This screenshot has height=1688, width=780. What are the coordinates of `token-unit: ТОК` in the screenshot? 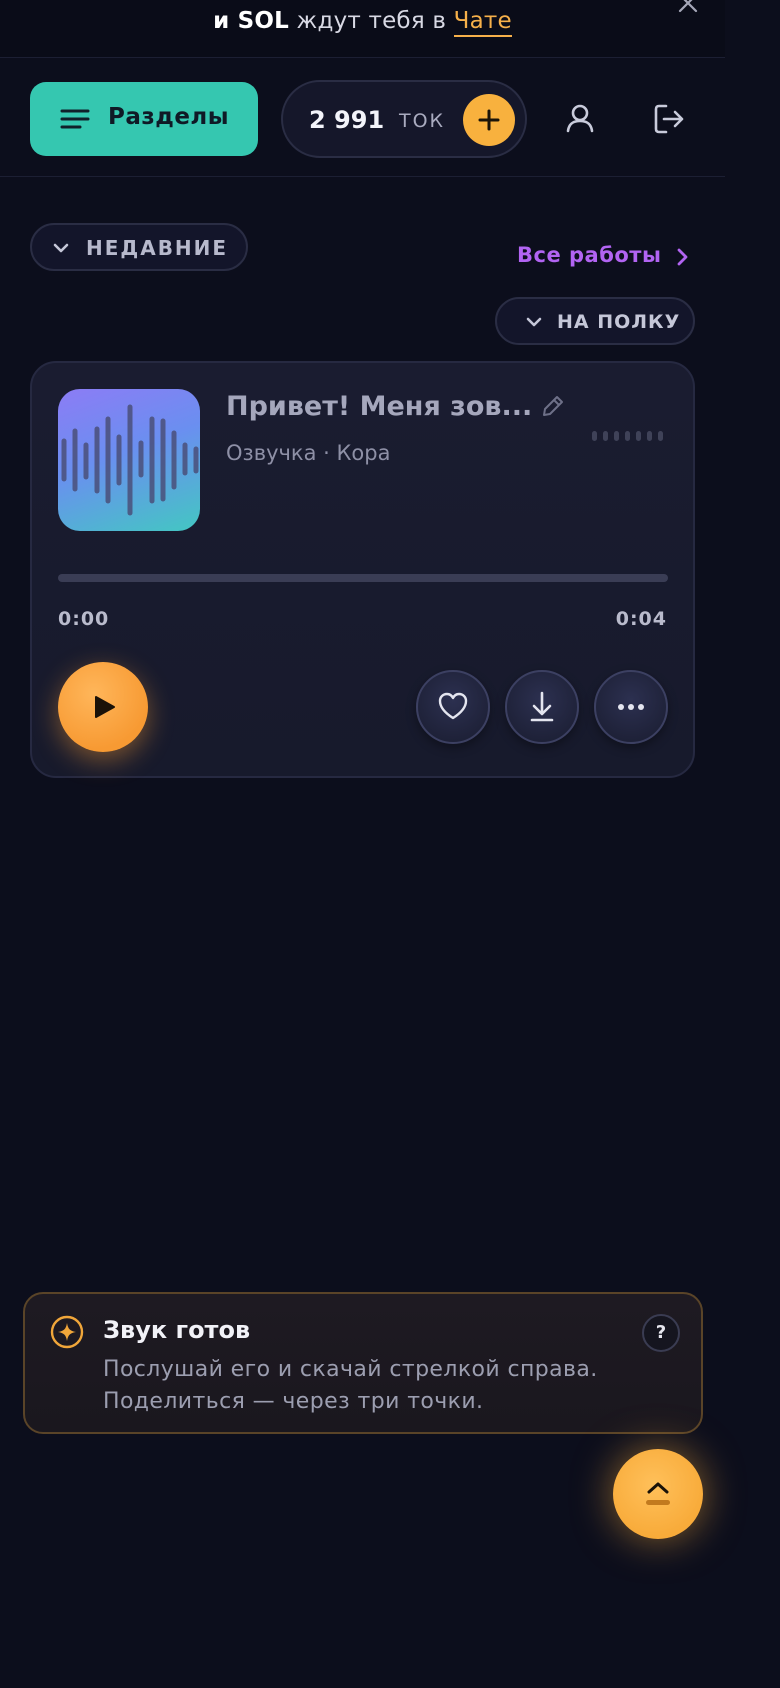 It's located at (422, 121).